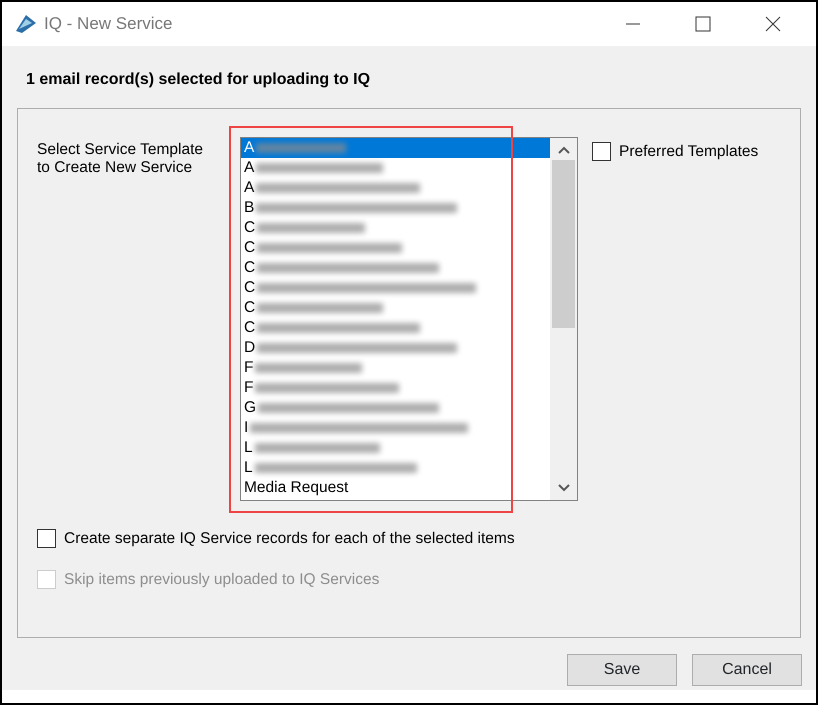  I want to click on selection-summary: 1 email record(s) selected for uploading to IQ, so click(198, 80).